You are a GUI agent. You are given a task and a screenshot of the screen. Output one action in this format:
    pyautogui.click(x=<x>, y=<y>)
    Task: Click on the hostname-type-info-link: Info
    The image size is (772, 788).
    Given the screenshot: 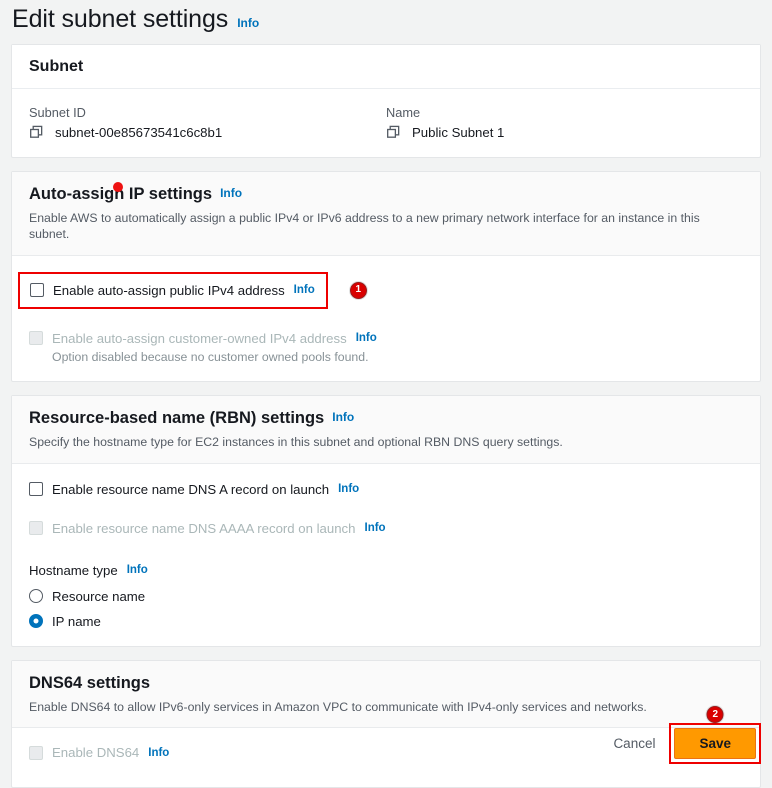 What is the action you would take?
    pyautogui.click(x=137, y=570)
    